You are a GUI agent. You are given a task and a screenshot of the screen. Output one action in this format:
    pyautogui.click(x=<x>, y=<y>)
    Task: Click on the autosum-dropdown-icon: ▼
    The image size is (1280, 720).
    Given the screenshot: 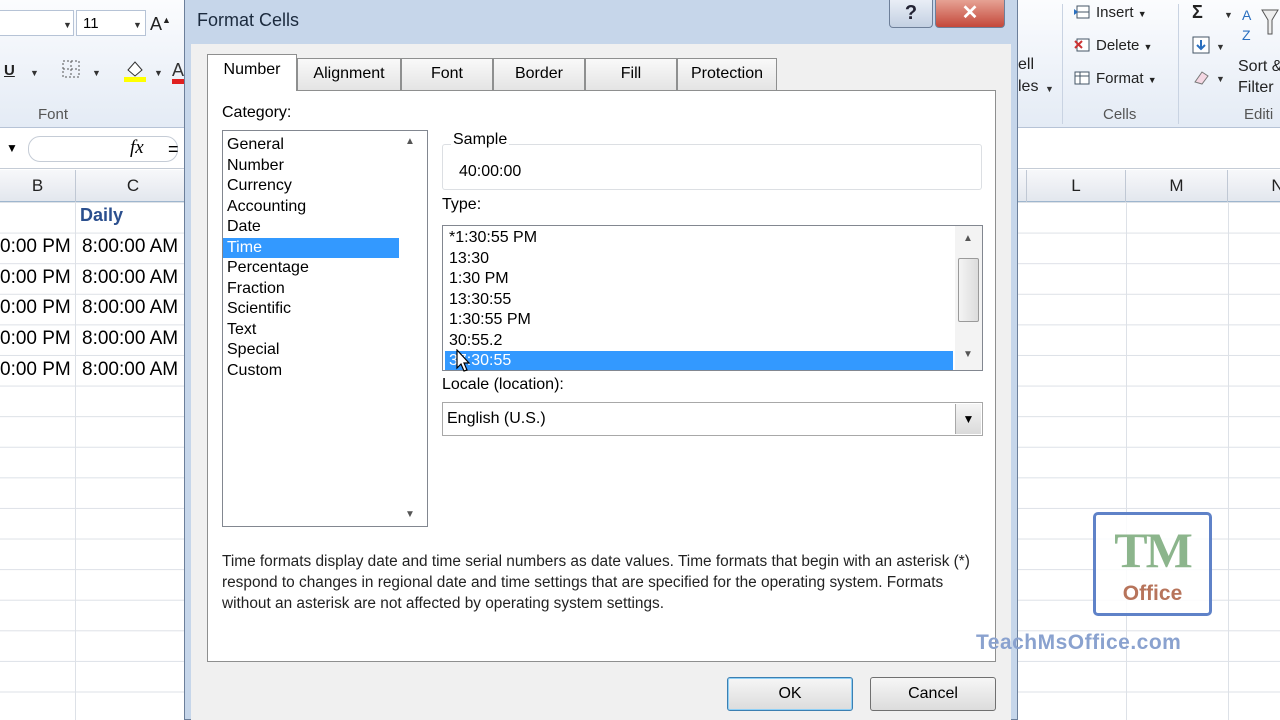 What is the action you would take?
    pyautogui.click(x=1228, y=15)
    